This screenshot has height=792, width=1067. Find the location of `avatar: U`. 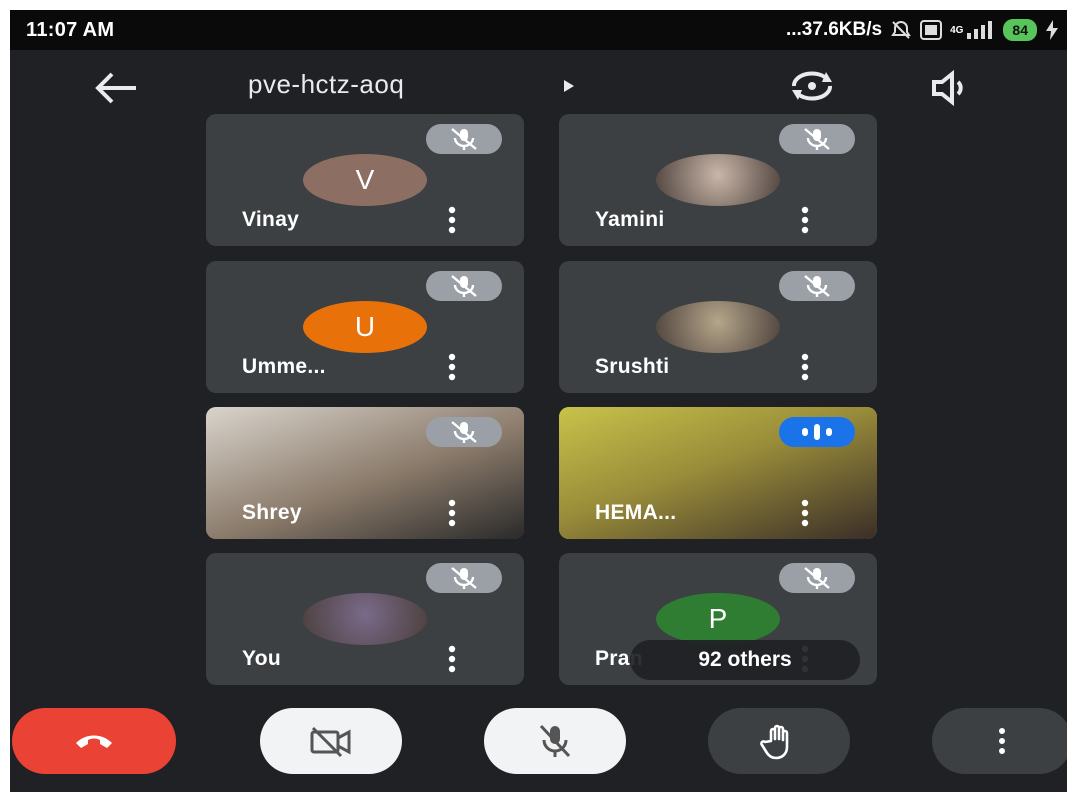

avatar: U is located at coordinates (365, 327).